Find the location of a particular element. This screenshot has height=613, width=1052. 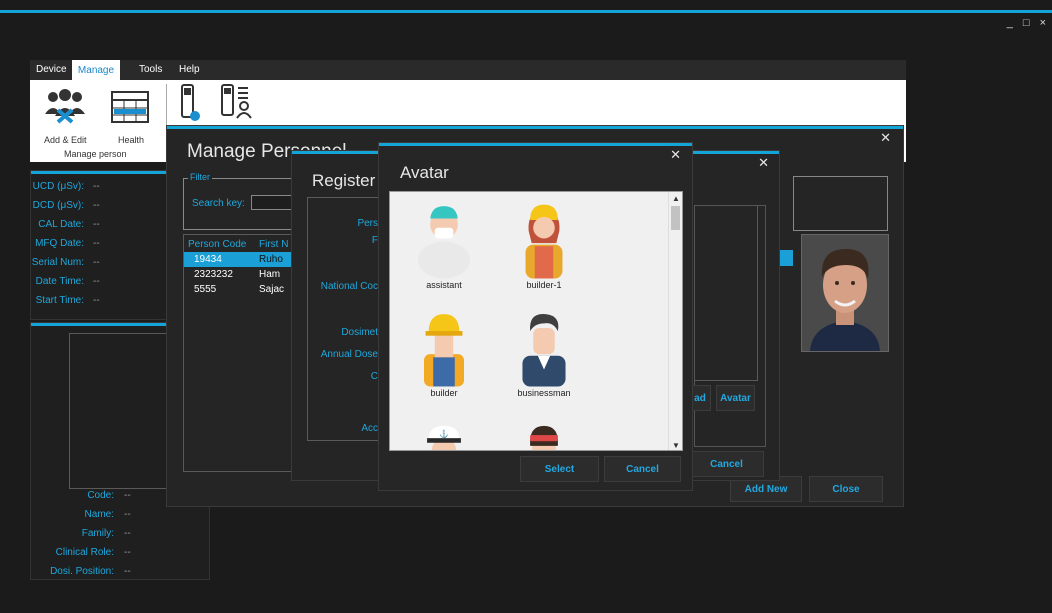

avatar-item: businessman is located at coordinates (544, 358).